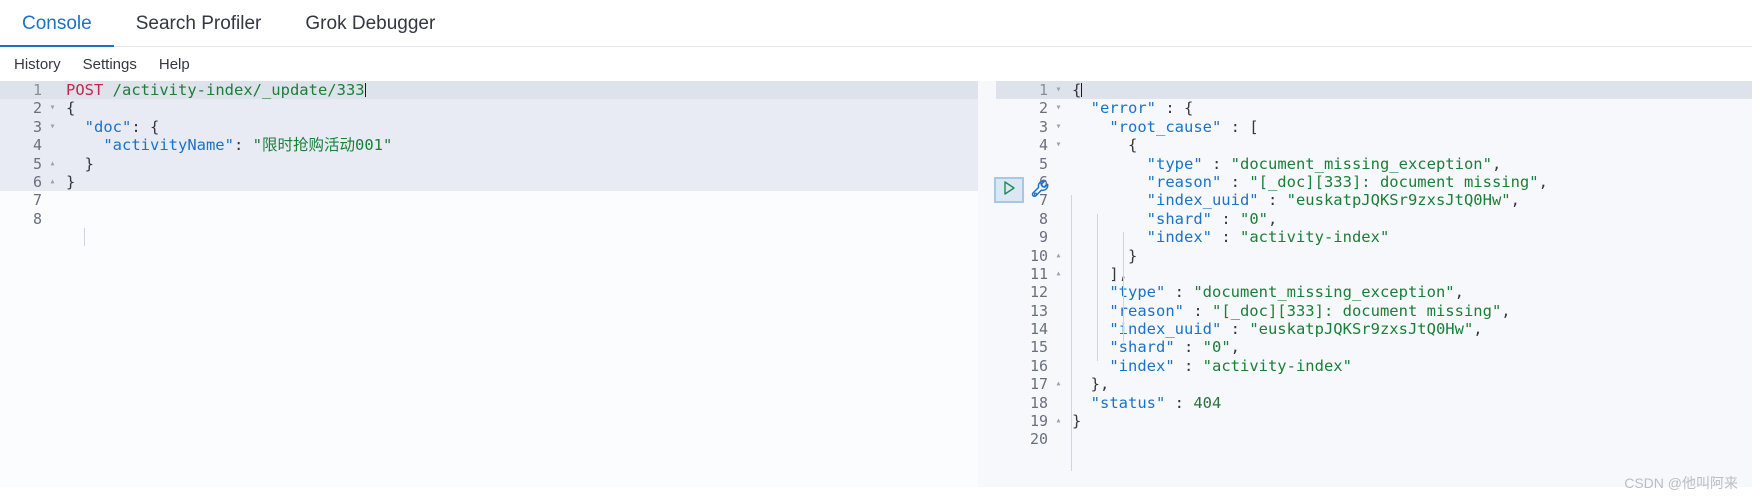 The width and height of the screenshot is (1752, 501). I want to click on line-number: 7, so click(37, 200).